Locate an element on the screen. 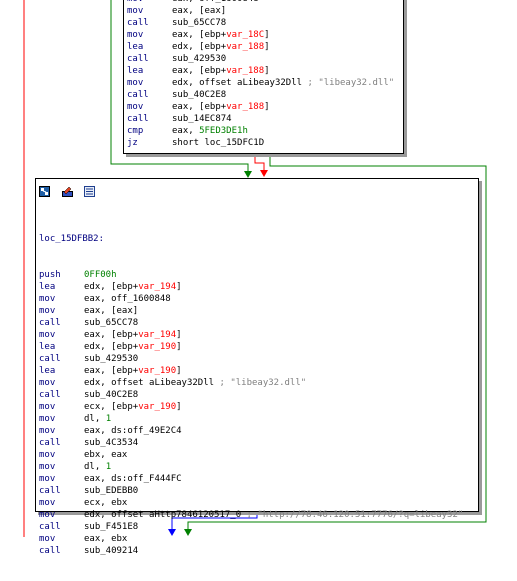 The width and height of the screenshot is (517, 581). instruction-line: mov ecx, [ebp+var_190] is located at coordinates (251, 407).